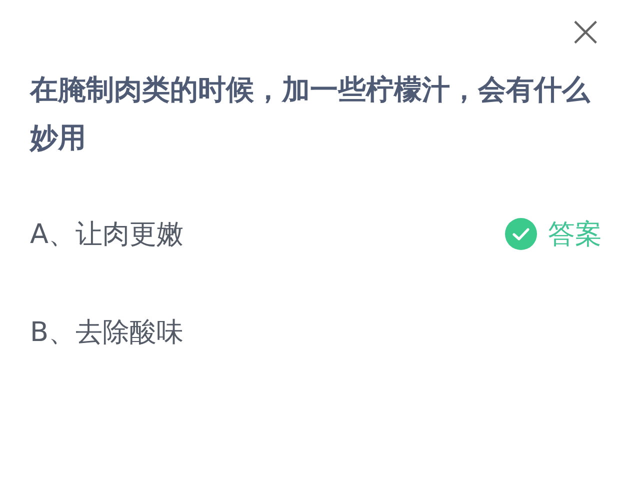 The image size is (636, 496). What do you see at coordinates (107, 234) in the screenshot?
I see `option-text: A、让肉更嫩` at bounding box center [107, 234].